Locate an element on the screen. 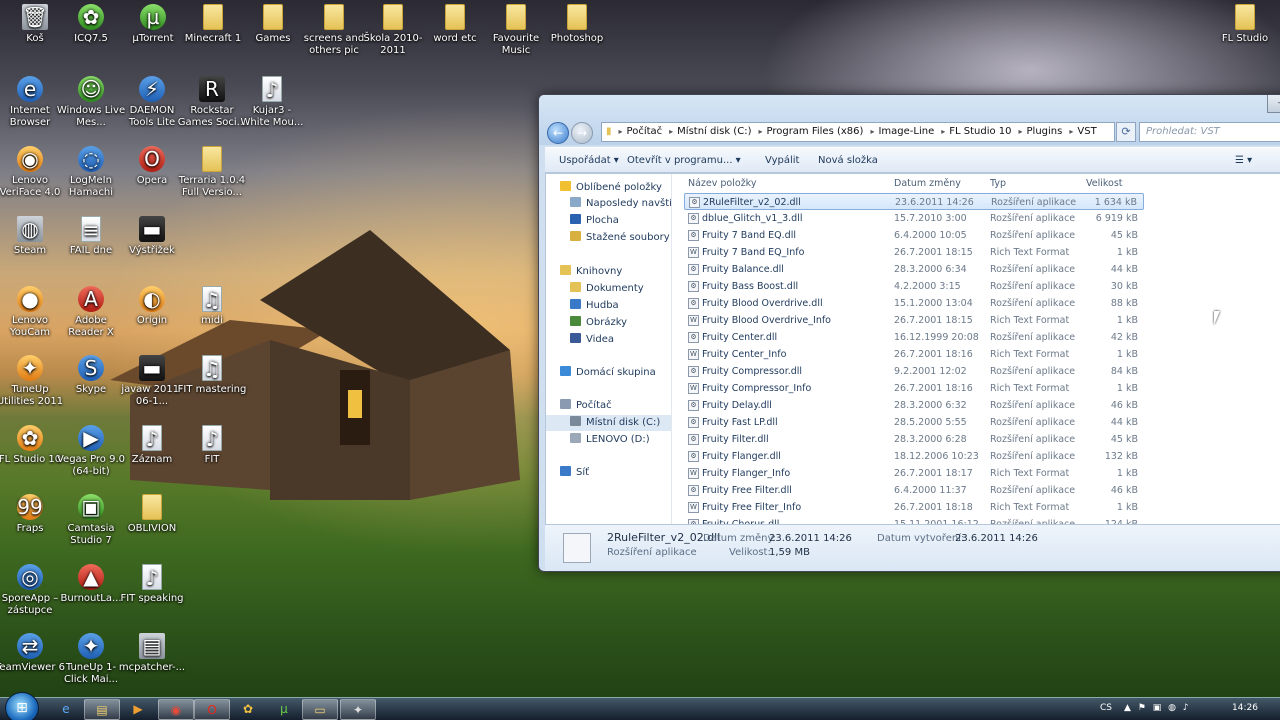 The height and width of the screenshot is (720, 1280). chrome-taskbar-icon: ◉ is located at coordinates (176, 709).